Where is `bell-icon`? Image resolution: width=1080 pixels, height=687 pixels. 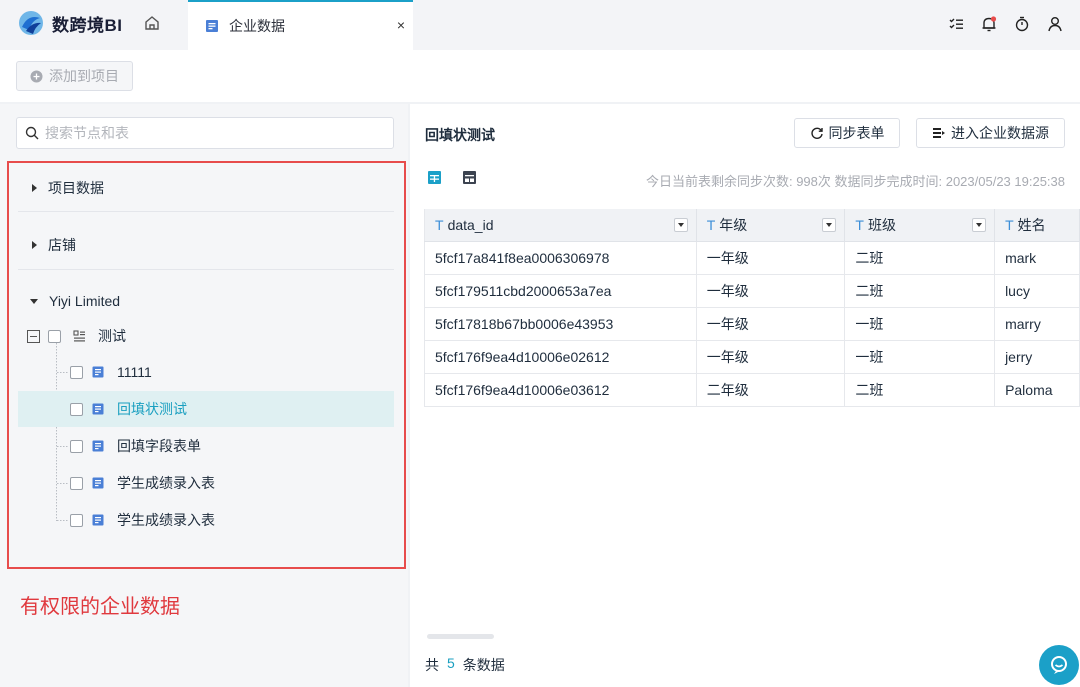 bell-icon is located at coordinates (989, 24).